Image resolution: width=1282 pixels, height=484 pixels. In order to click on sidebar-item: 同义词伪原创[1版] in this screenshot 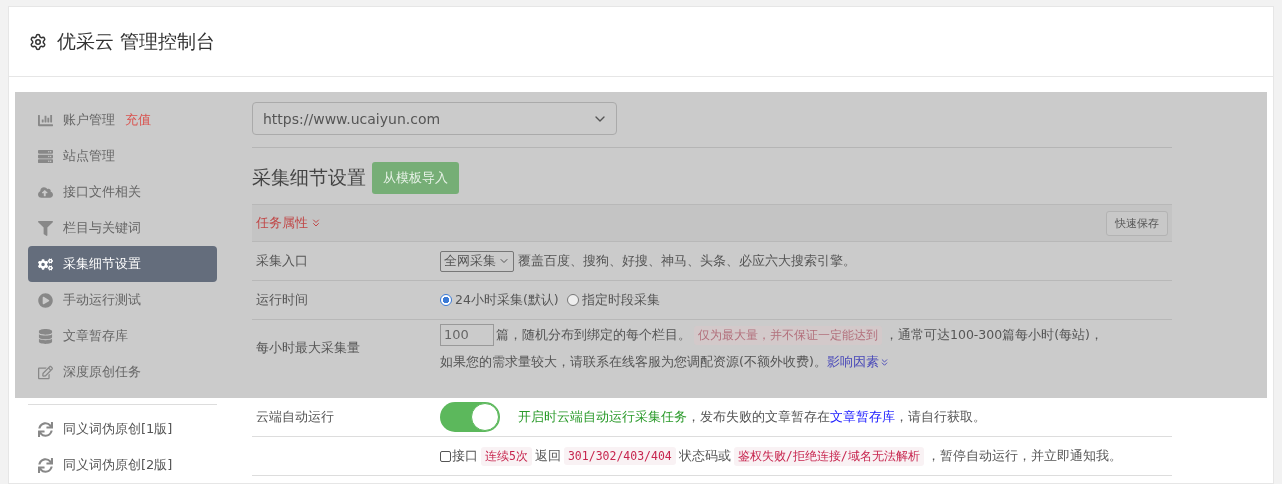, I will do `click(122, 429)`.